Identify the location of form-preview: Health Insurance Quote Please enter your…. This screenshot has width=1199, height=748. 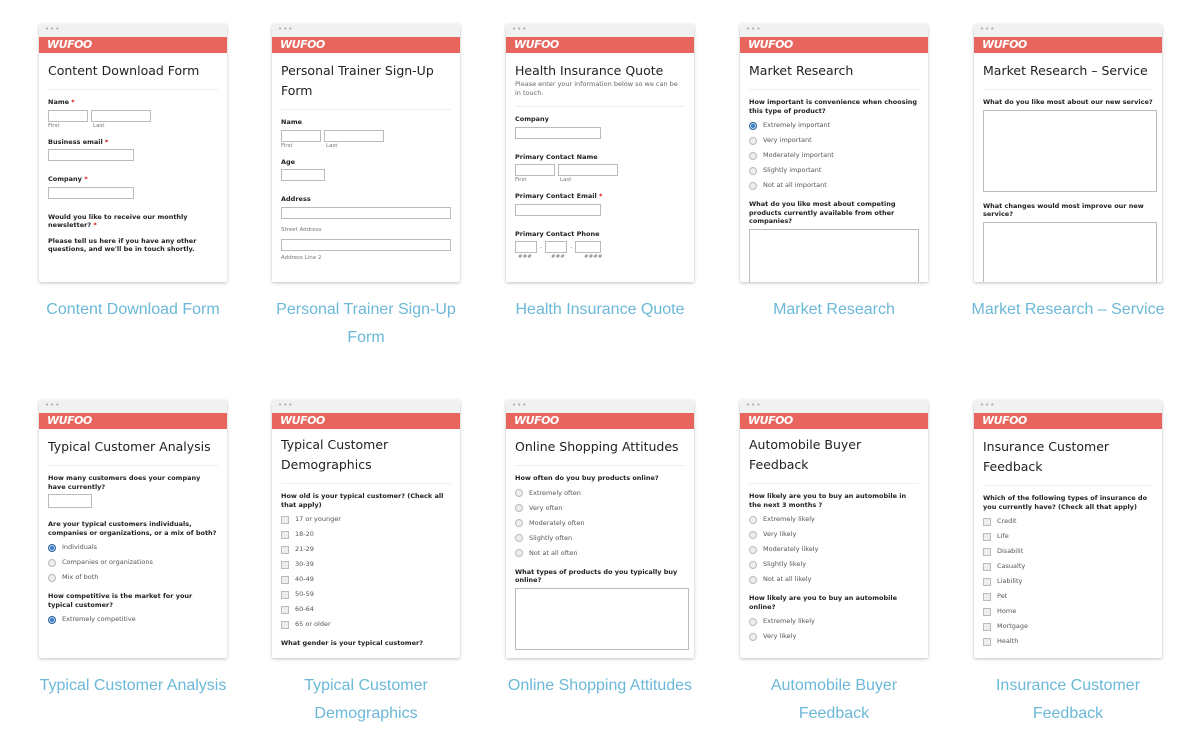
(600, 157).